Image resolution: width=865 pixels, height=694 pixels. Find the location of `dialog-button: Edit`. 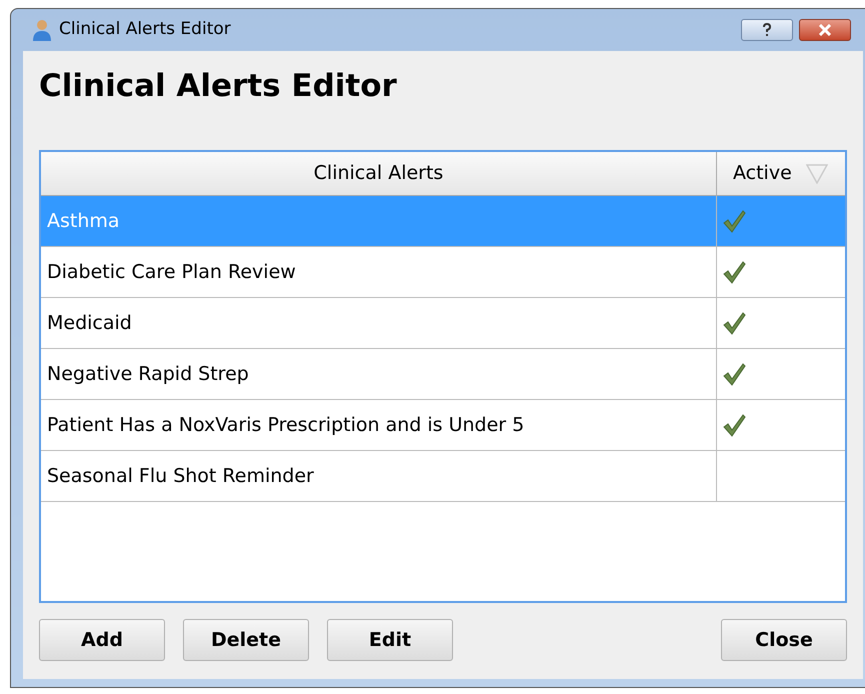

dialog-button: Edit is located at coordinates (390, 640).